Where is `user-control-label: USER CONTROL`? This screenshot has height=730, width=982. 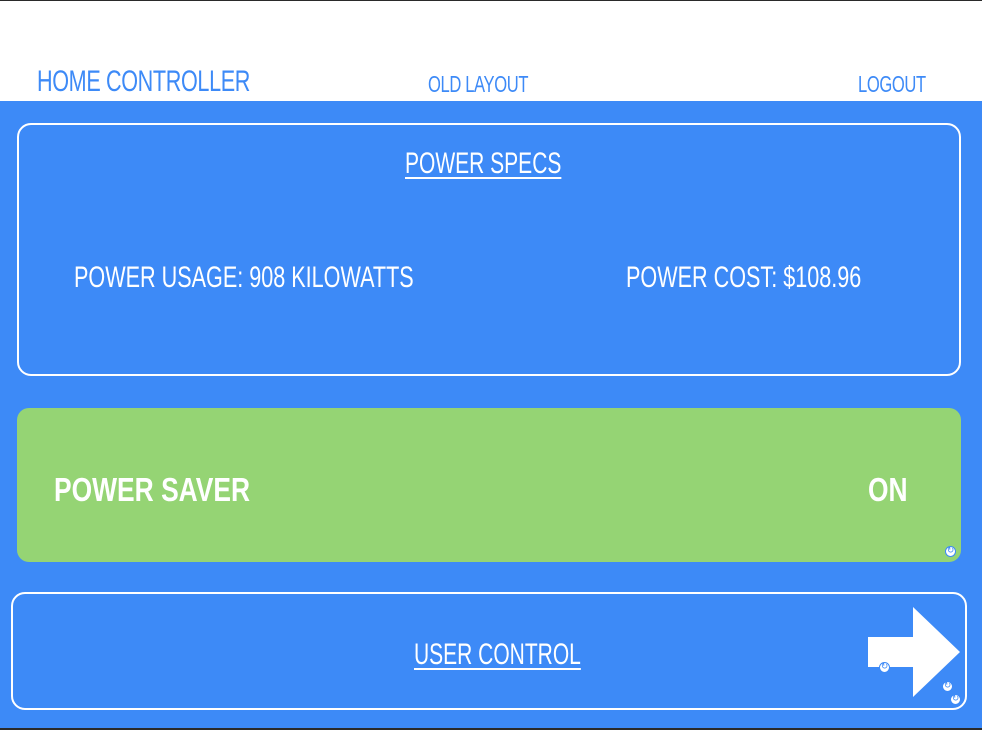 user-control-label: USER CONTROL is located at coordinates (497, 654).